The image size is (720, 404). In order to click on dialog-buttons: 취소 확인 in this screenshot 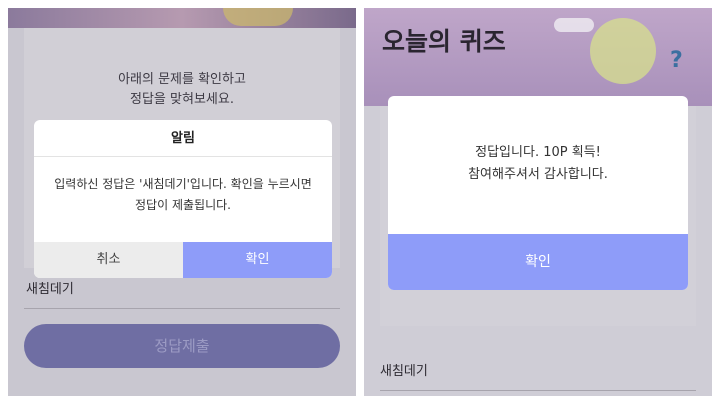, I will do `click(183, 260)`.